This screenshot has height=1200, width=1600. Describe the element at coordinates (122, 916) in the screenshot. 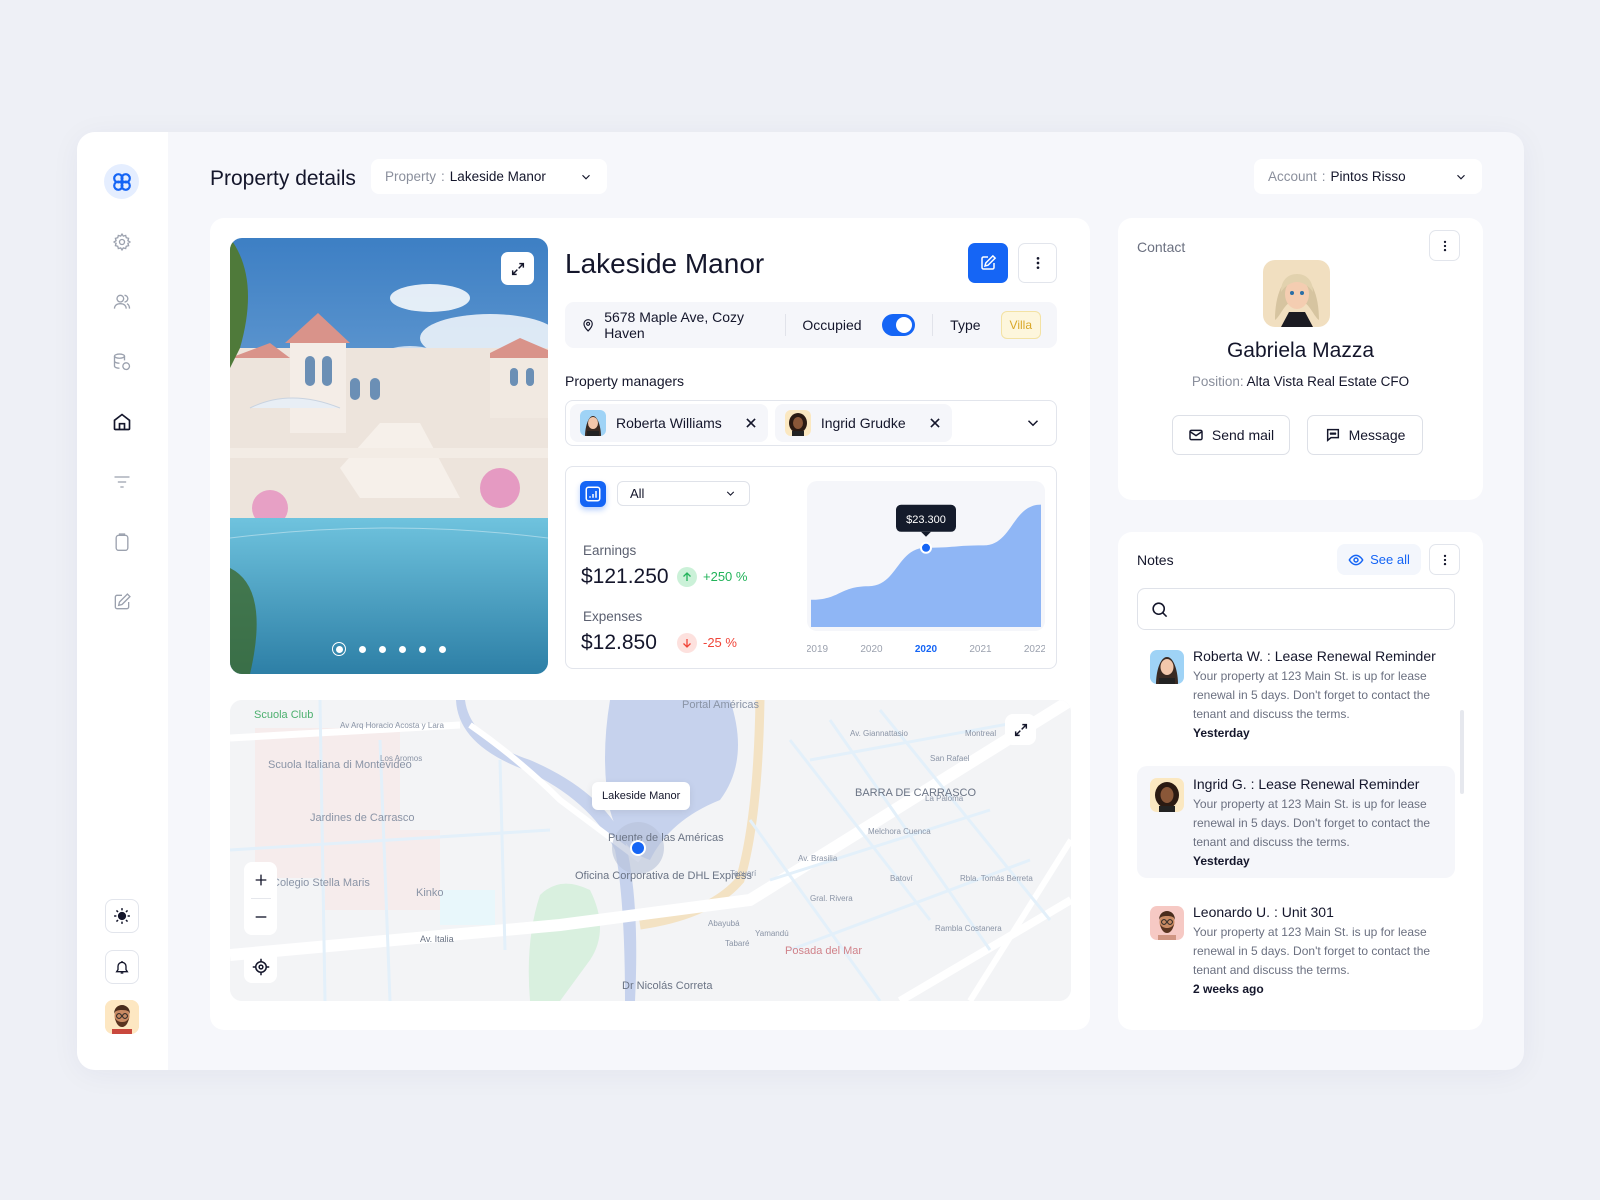

I see `theme-toggle-button` at that location.